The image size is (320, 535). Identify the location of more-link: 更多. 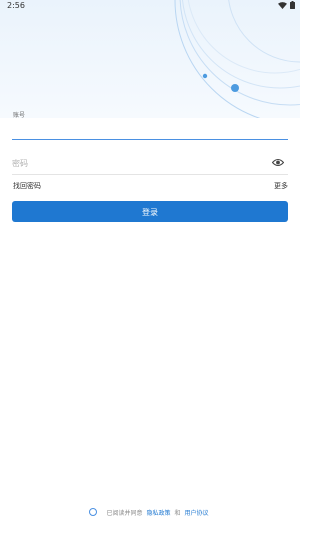
(281, 186).